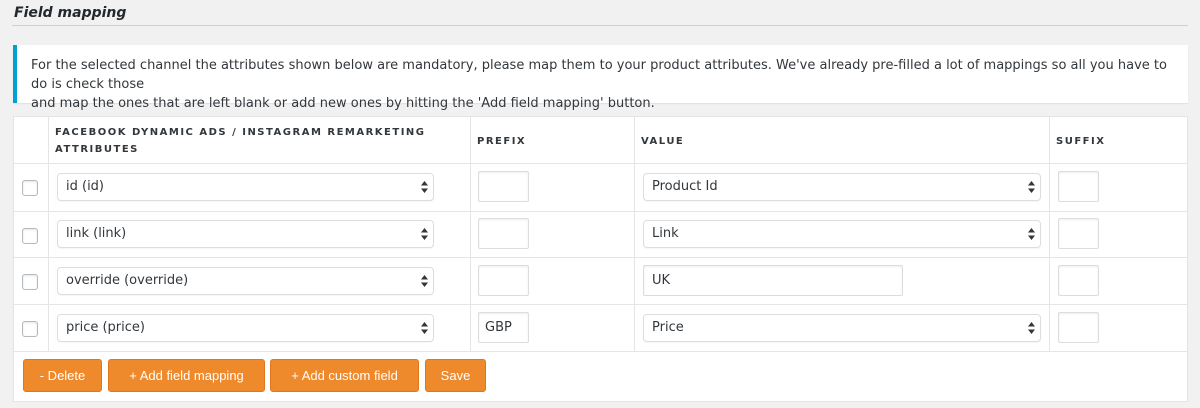  What do you see at coordinates (127, 280) in the screenshot?
I see `attribute-select-value: override (override)` at bounding box center [127, 280].